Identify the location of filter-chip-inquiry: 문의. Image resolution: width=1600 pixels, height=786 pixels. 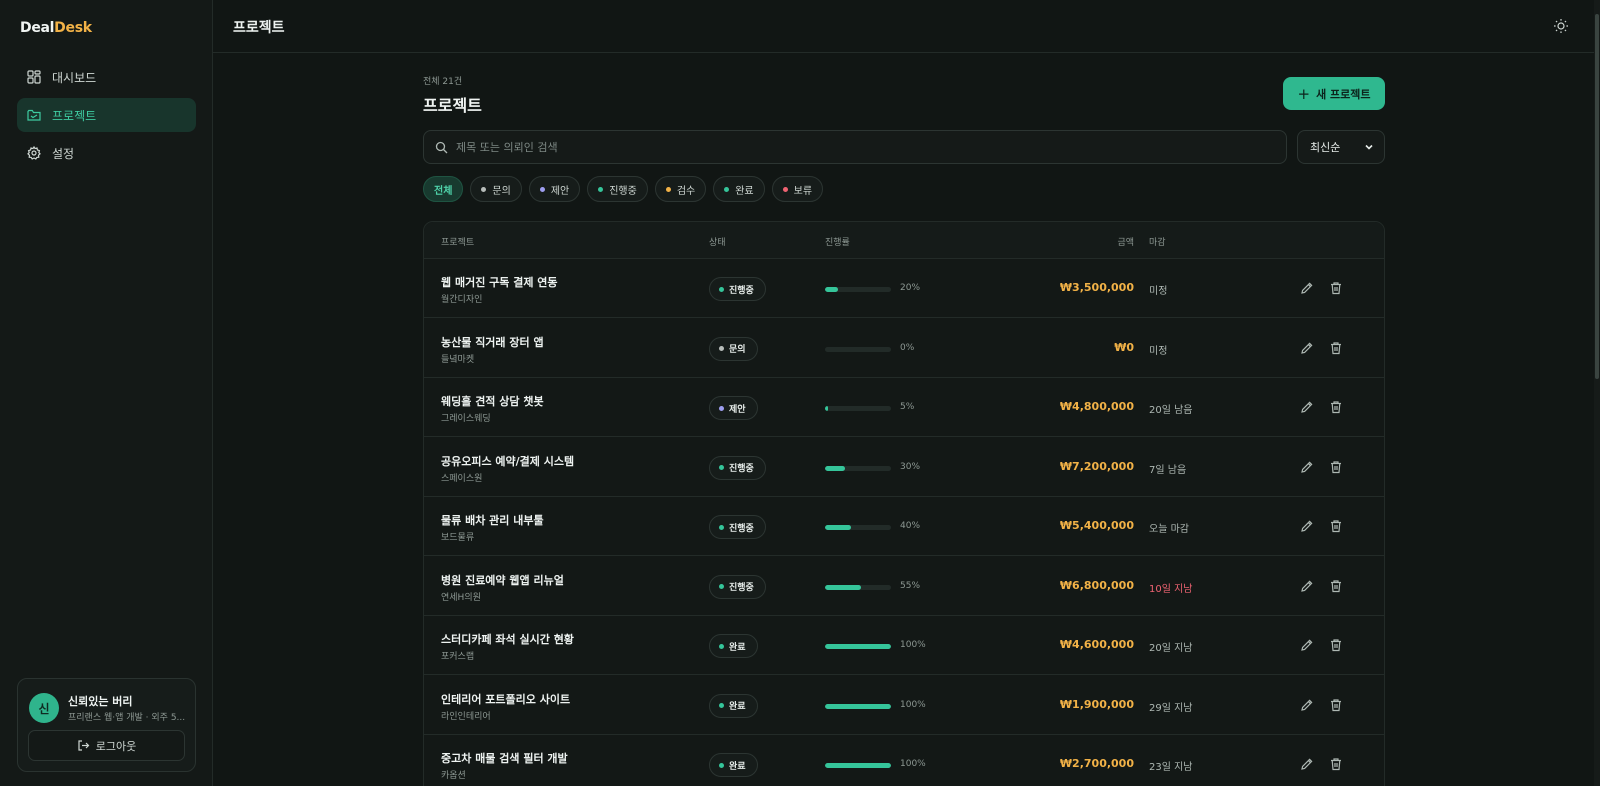
(496, 189).